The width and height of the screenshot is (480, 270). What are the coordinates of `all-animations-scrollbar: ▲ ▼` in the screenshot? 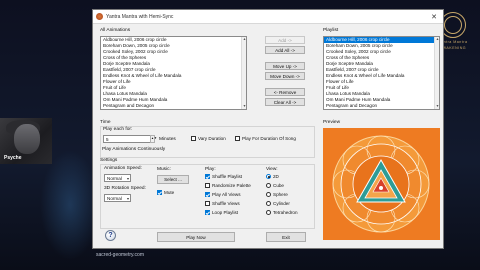 It's located at (243, 73).